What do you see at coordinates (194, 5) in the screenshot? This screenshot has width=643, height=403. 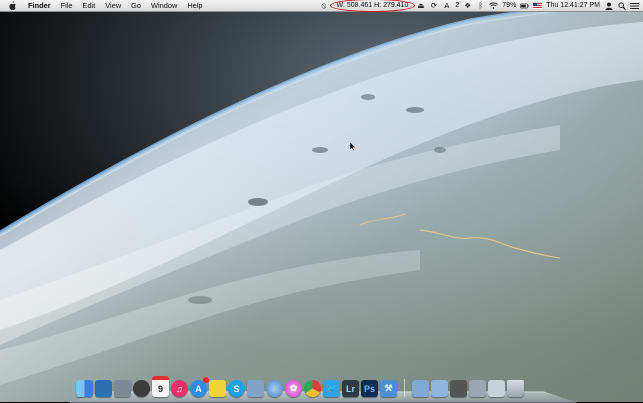 I see `menu-help: Help` at bounding box center [194, 5].